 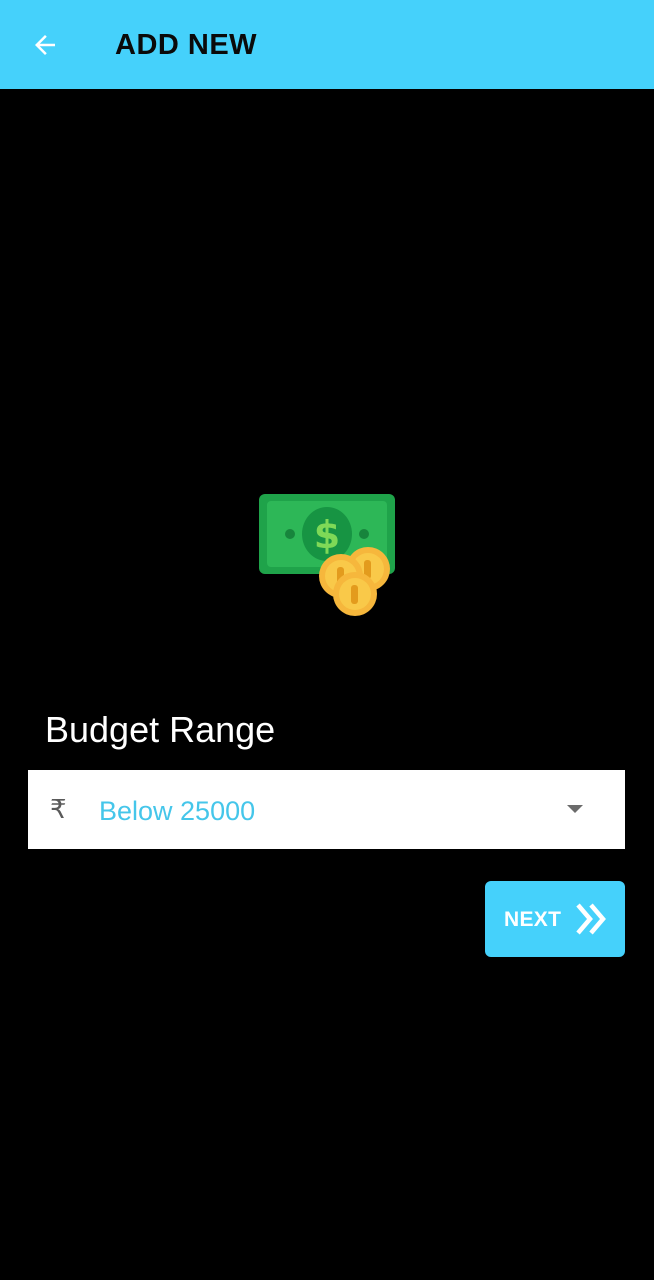 I want to click on page-title: ADD NEW, so click(x=186, y=45).